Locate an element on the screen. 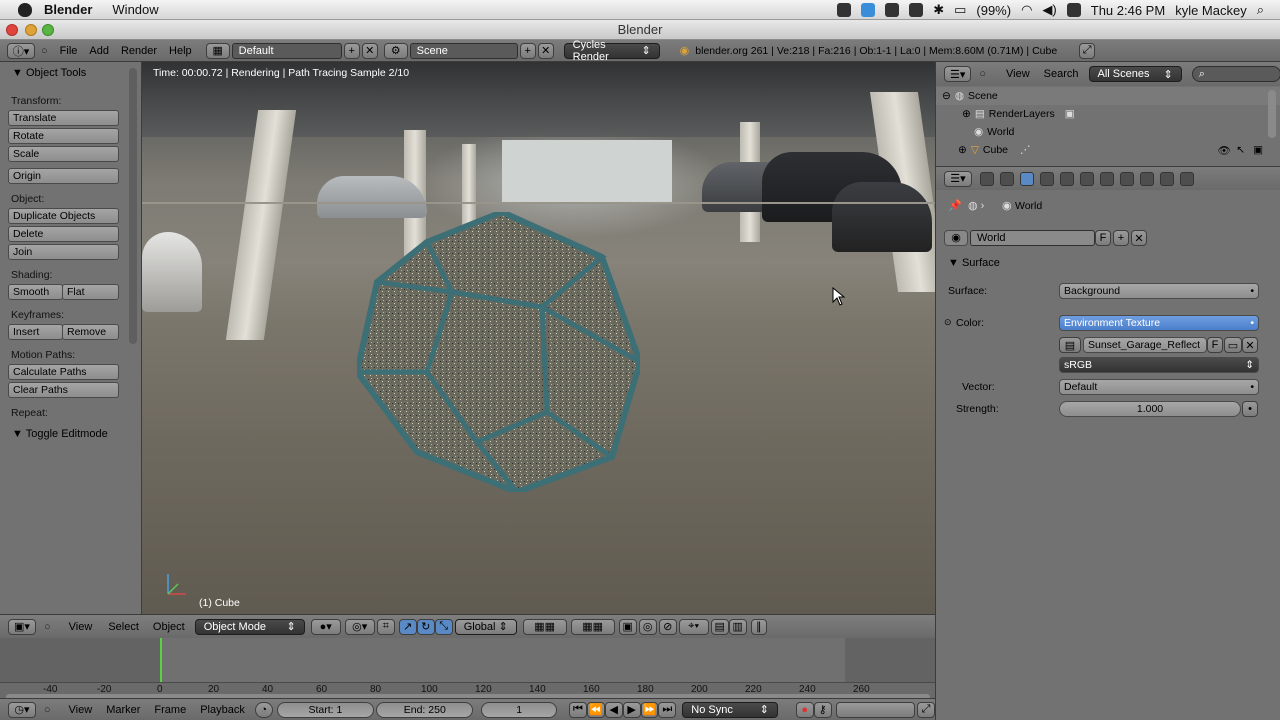 The image size is (1280, 720). translate-button: Translate is located at coordinates (63, 118).